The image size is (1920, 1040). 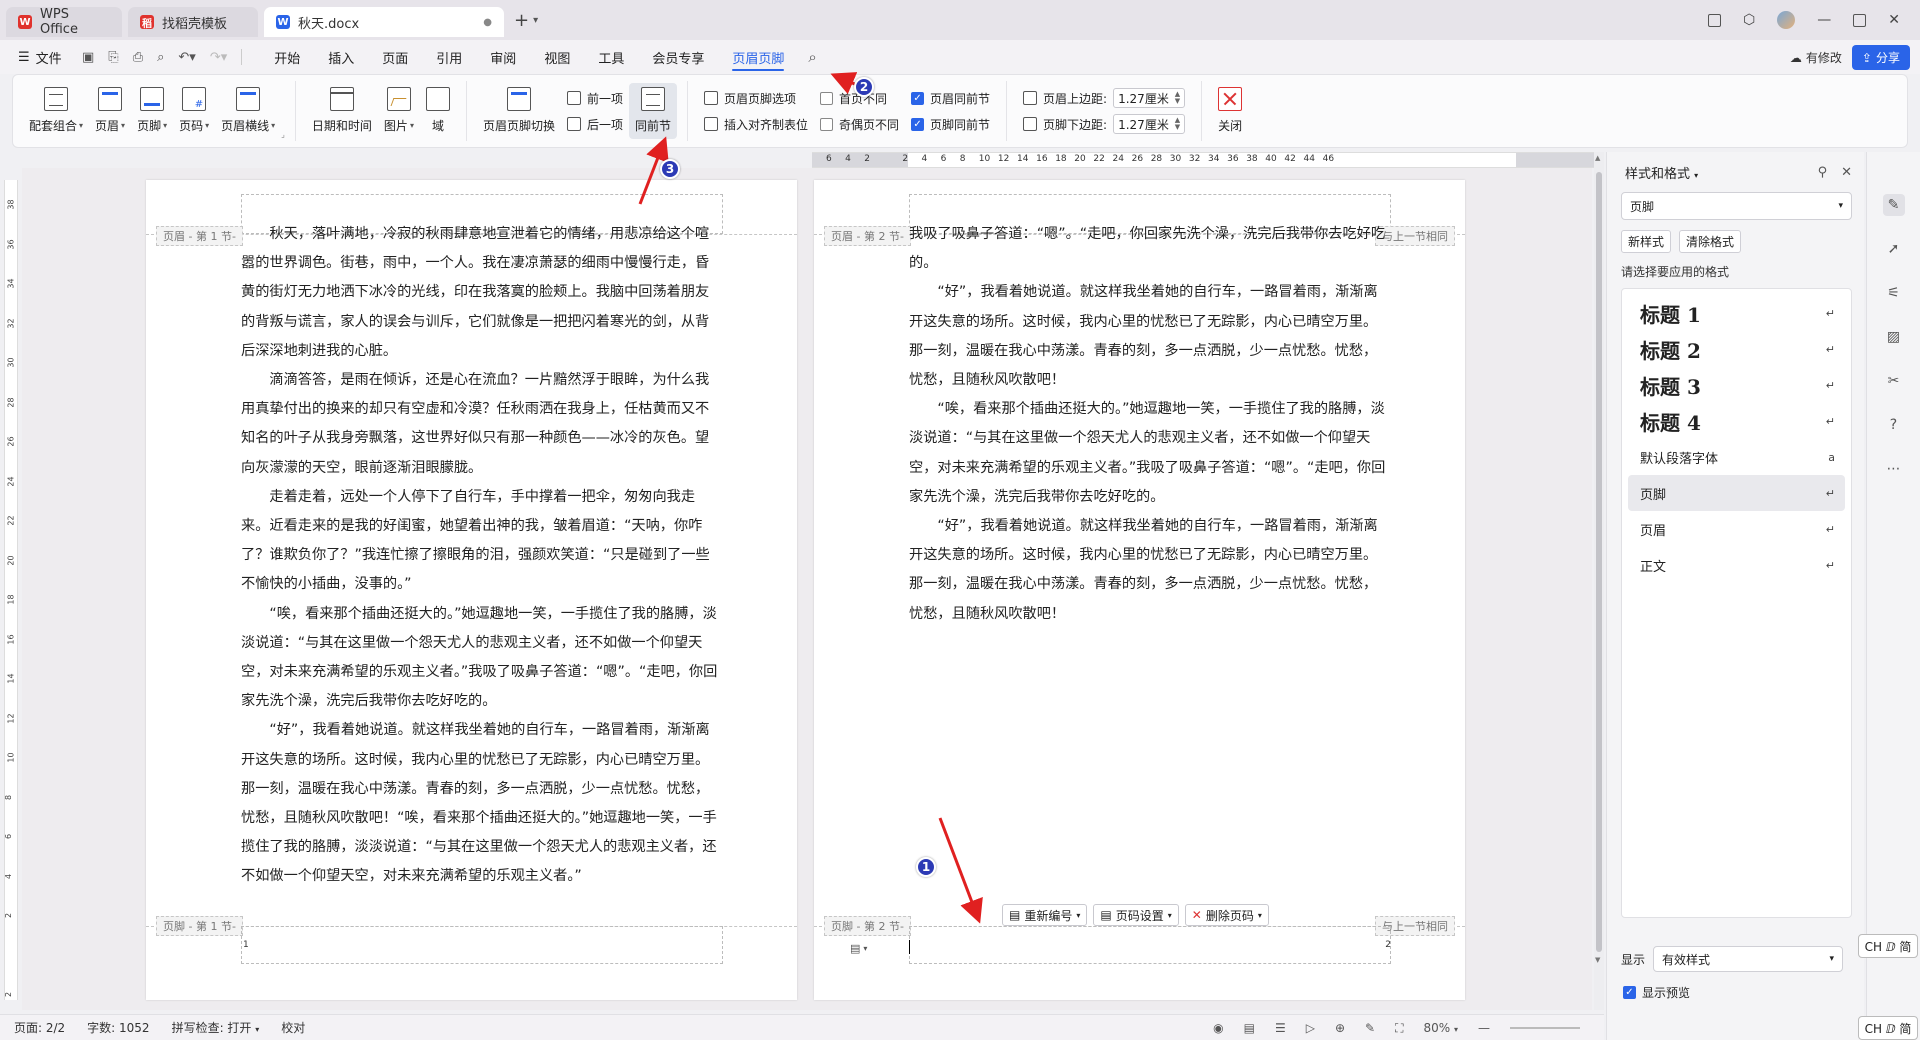 I want to click on play-icon: ▷, so click(x=1310, y=1028).